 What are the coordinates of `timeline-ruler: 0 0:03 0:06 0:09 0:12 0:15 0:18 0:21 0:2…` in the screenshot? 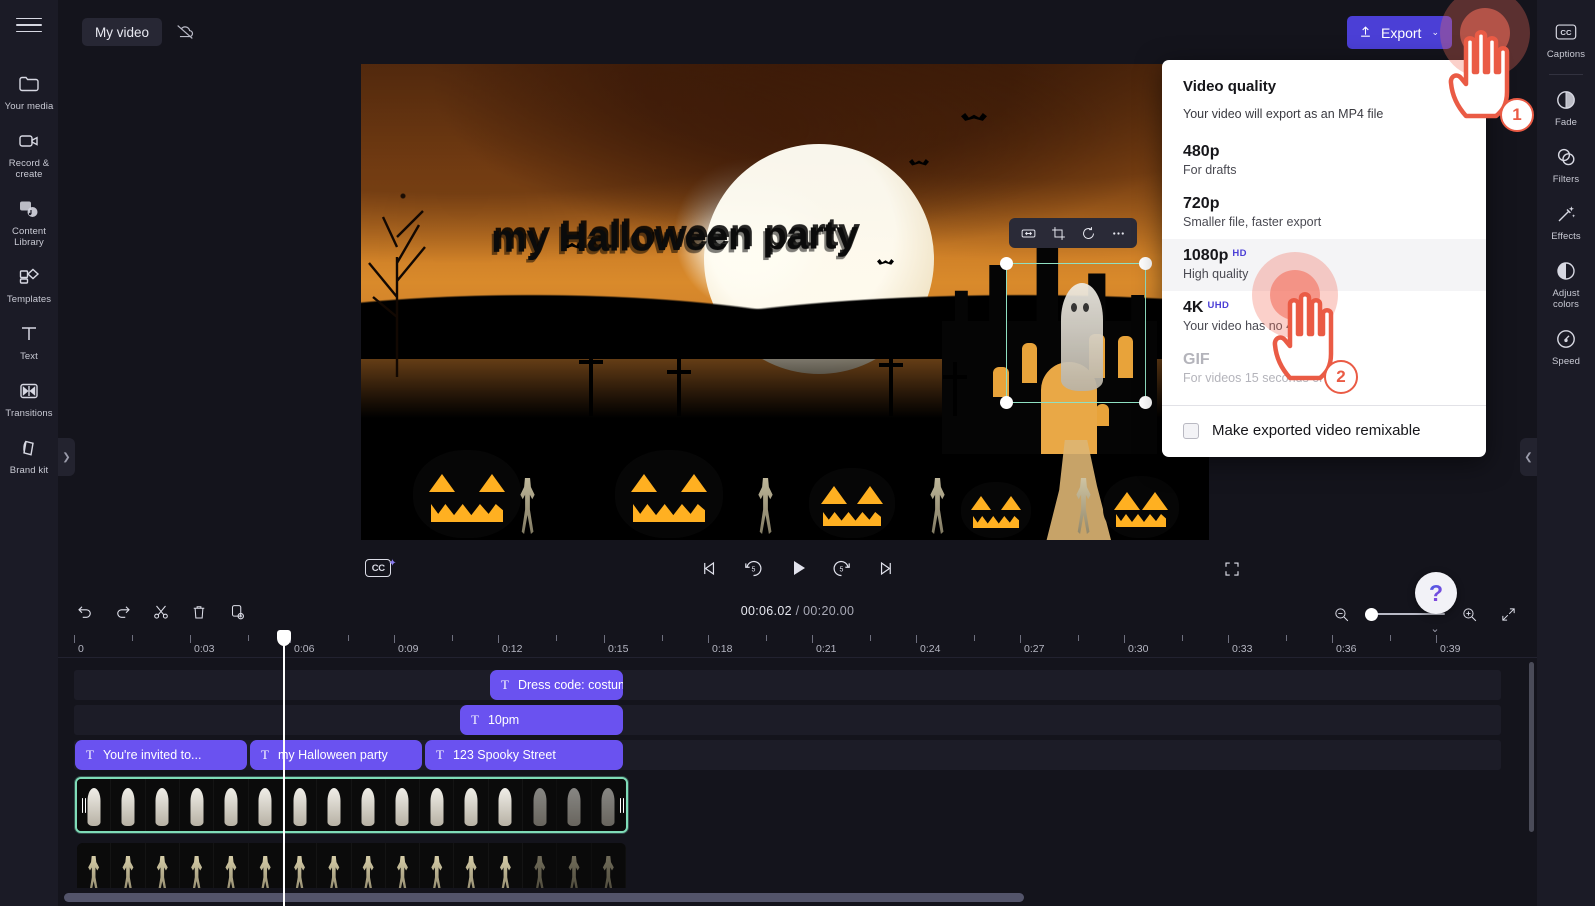 It's located at (797, 645).